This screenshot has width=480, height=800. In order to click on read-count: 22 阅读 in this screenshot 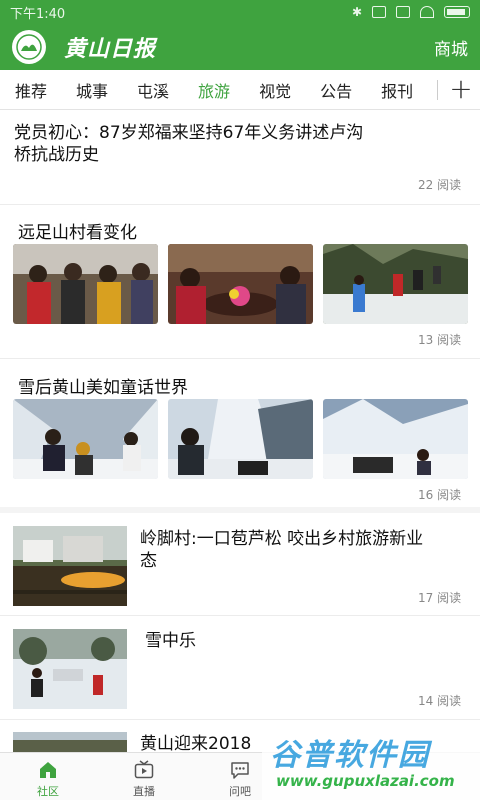, I will do `click(440, 185)`.